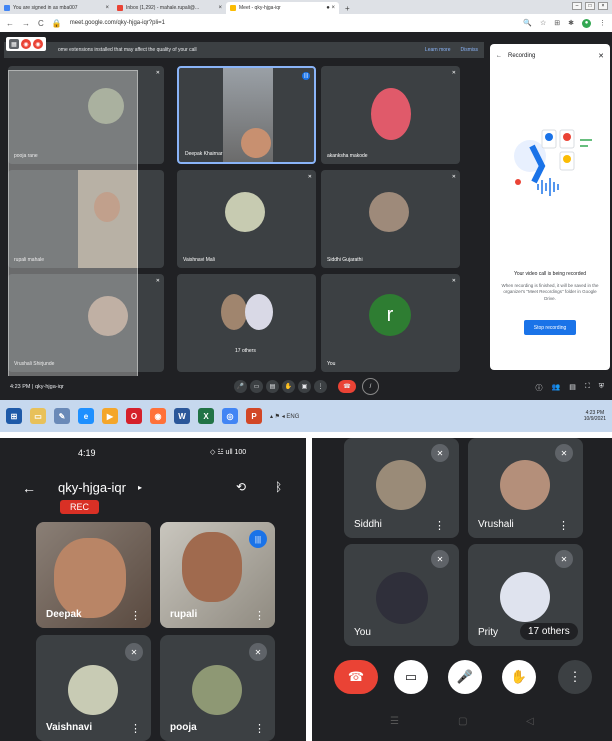 Image resolution: width=612 pixels, height=741 pixels. I want to click on maximize-icon: □, so click(590, 6).